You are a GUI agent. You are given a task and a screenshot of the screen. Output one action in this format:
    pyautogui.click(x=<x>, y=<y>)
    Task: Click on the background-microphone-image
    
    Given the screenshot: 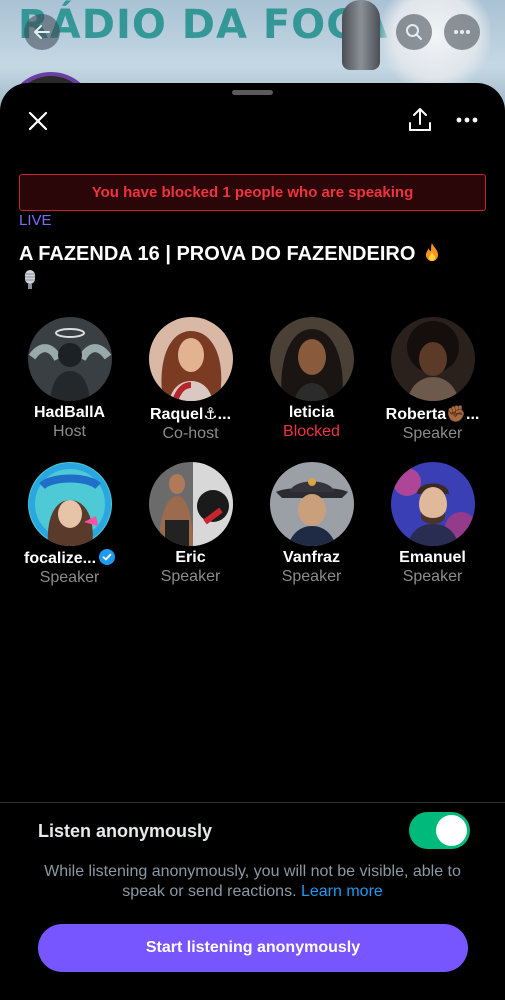 What is the action you would take?
    pyautogui.click(x=361, y=35)
    